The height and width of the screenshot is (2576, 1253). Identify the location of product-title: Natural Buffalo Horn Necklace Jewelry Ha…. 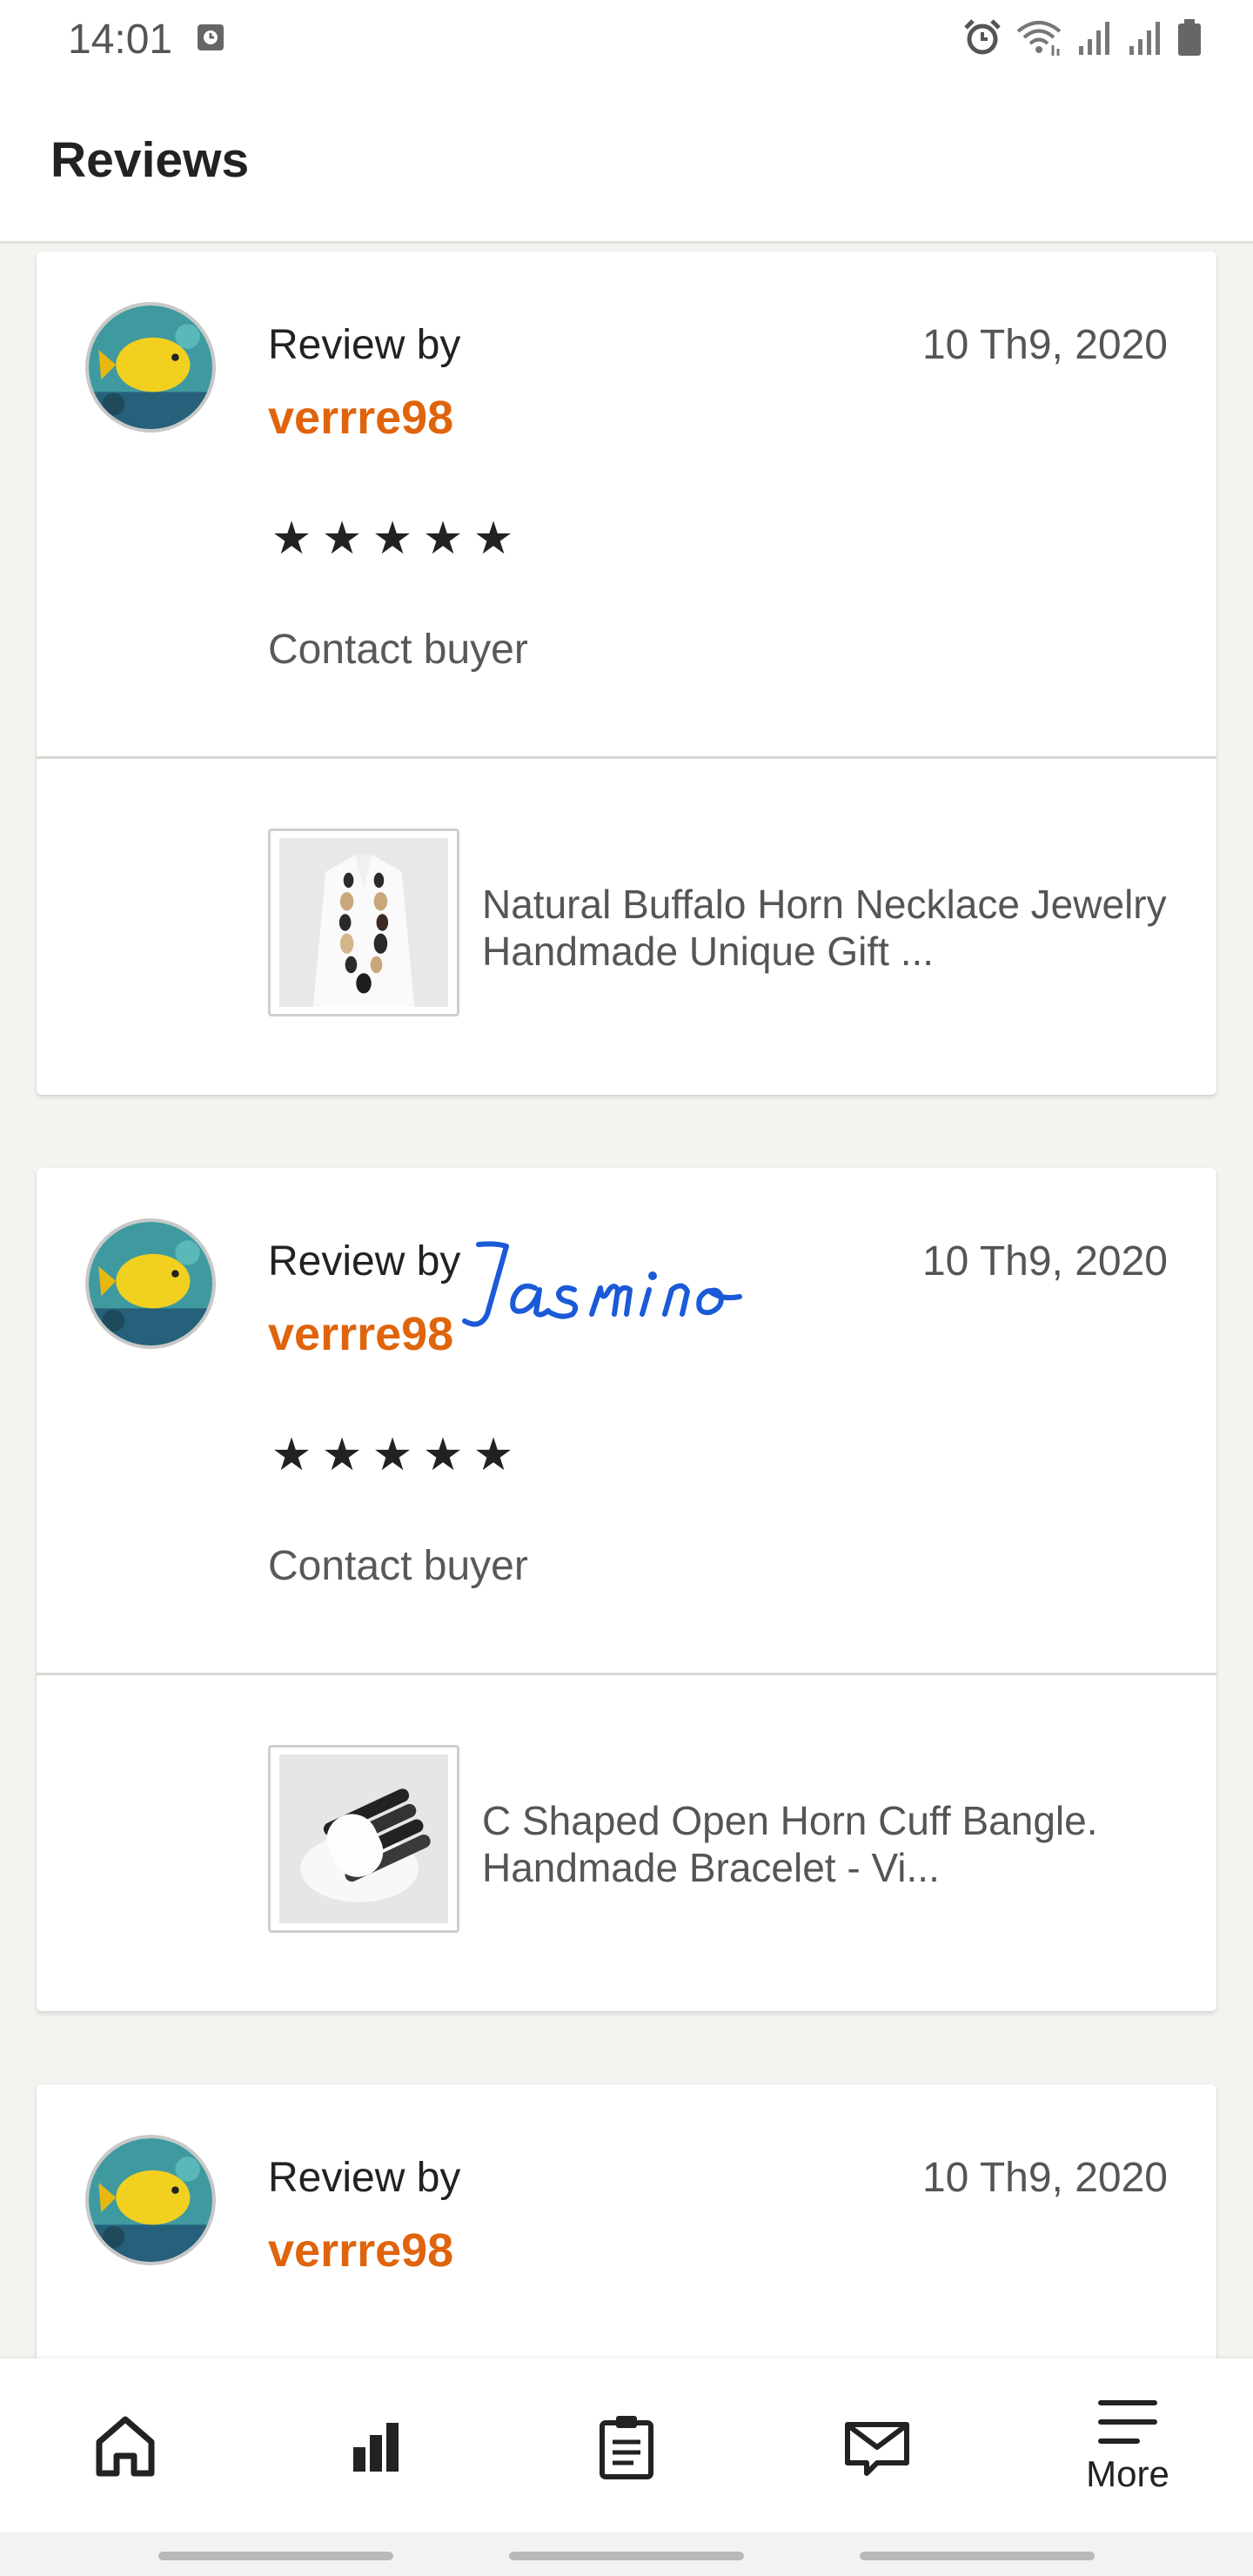
(825, 928).